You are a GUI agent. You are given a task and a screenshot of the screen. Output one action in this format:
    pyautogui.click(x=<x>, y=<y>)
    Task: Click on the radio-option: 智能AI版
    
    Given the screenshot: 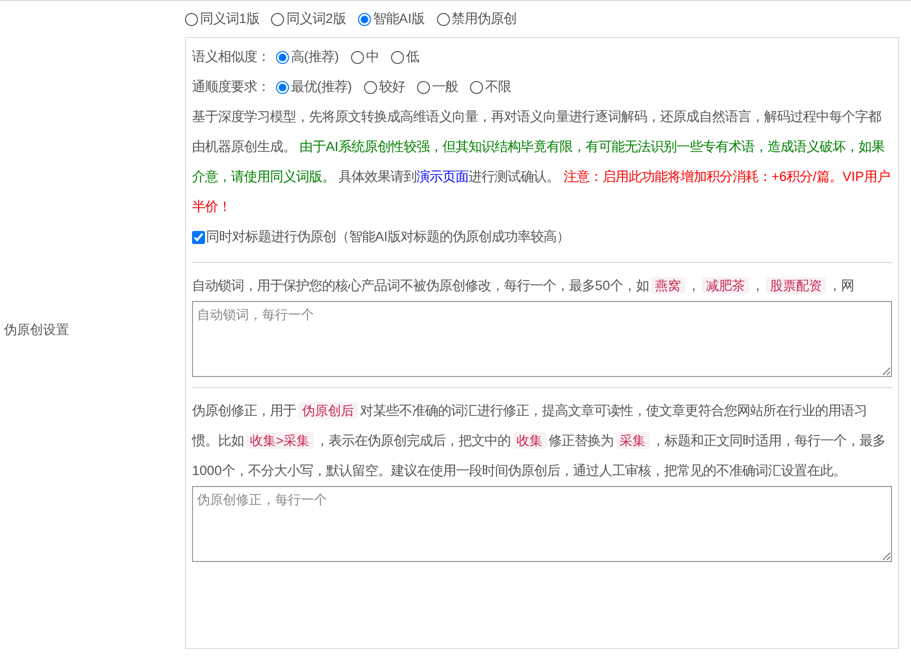 What is the action you would take?
    pyautogui.click(x=391, y=19)
    